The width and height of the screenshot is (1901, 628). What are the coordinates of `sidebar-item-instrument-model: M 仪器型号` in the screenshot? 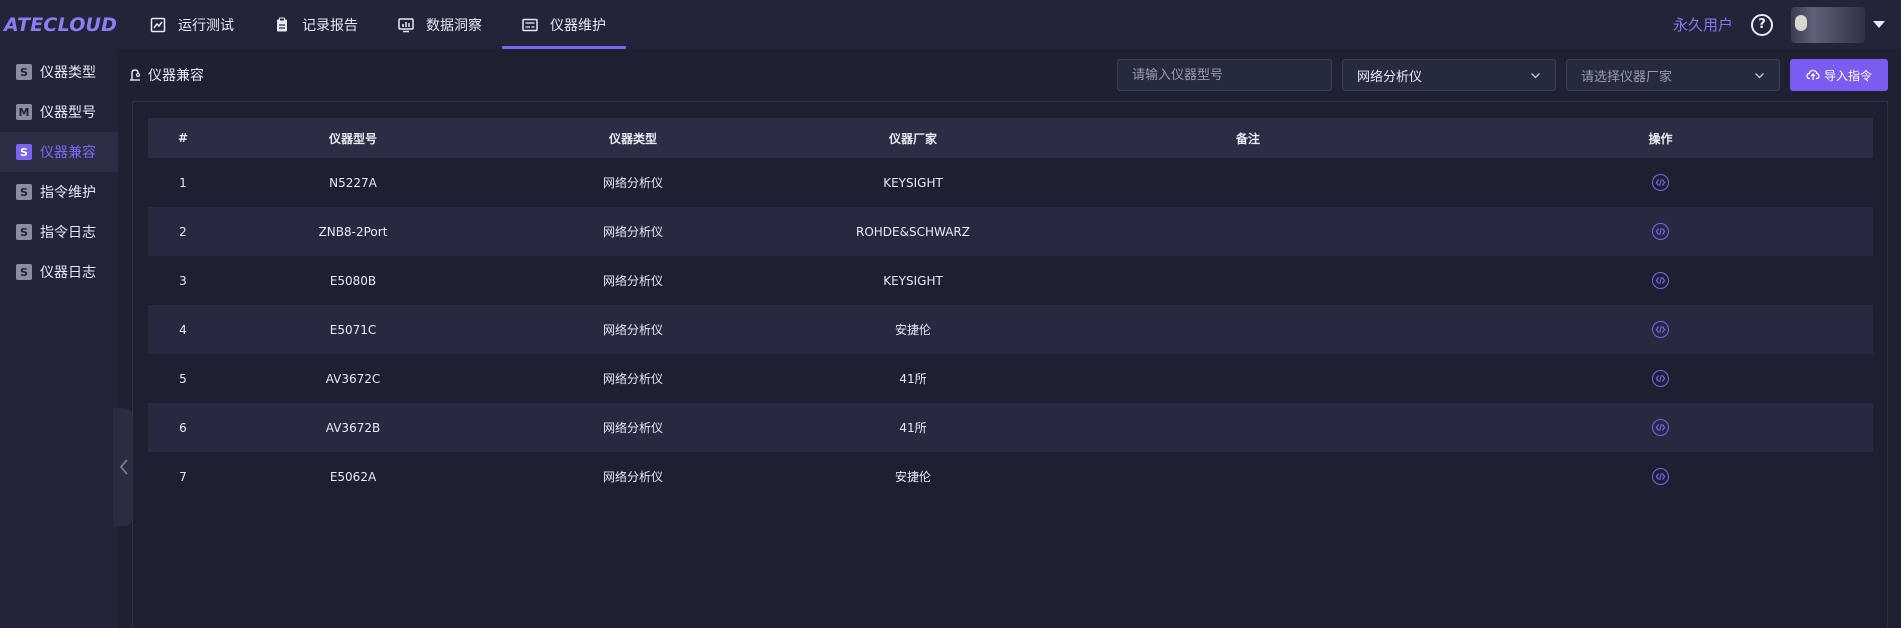 It's located at (59, 112).